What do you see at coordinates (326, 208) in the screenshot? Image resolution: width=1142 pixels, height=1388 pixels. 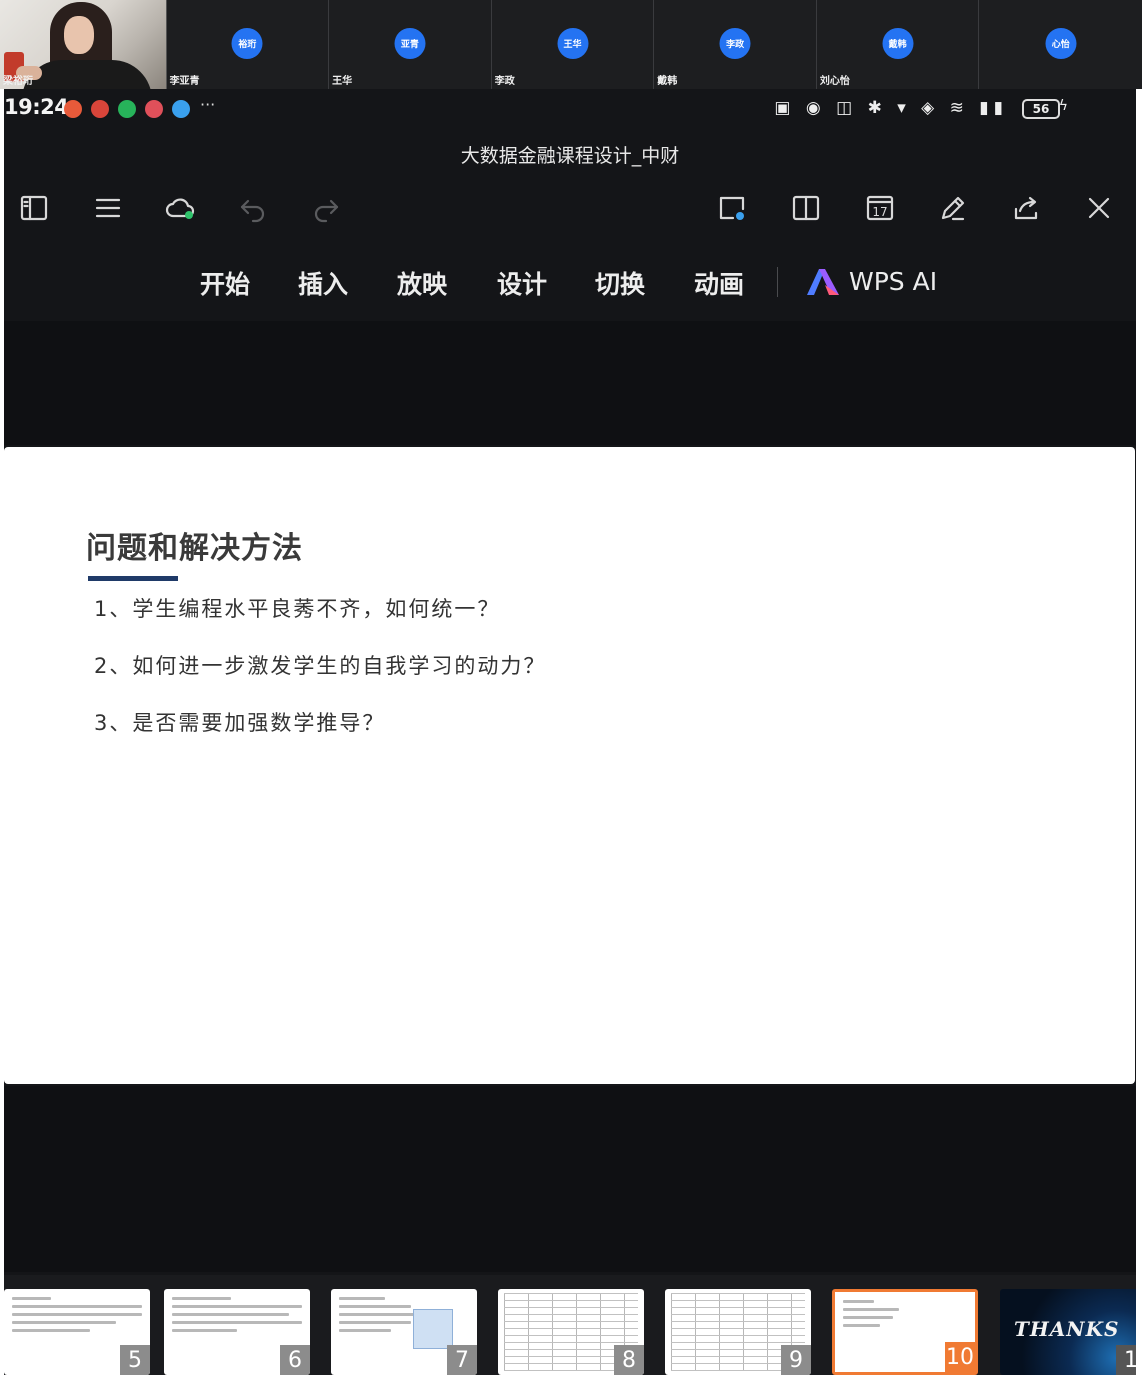 I see `redo-icon` at bounding box center [326, 208].